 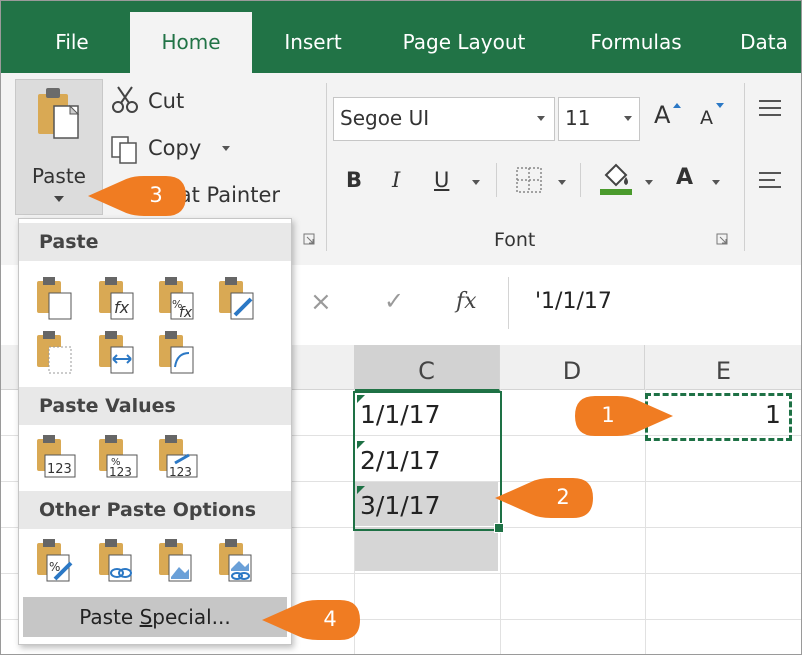 What do you see at coordinates (770, 108) in the screenshot?
I see `align-top-icon` at bounding box center [770, 108].